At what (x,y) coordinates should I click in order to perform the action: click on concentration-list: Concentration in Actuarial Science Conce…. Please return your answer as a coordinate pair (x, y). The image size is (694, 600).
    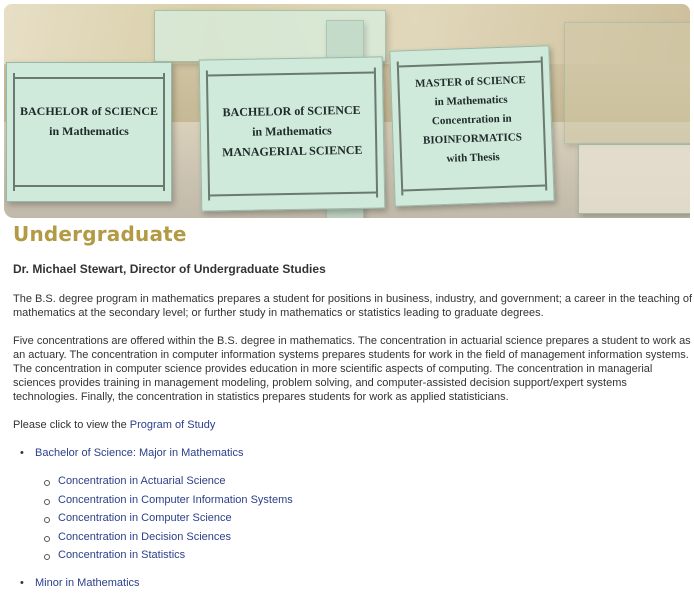
    Looking at the image, I should click on (168, 521).